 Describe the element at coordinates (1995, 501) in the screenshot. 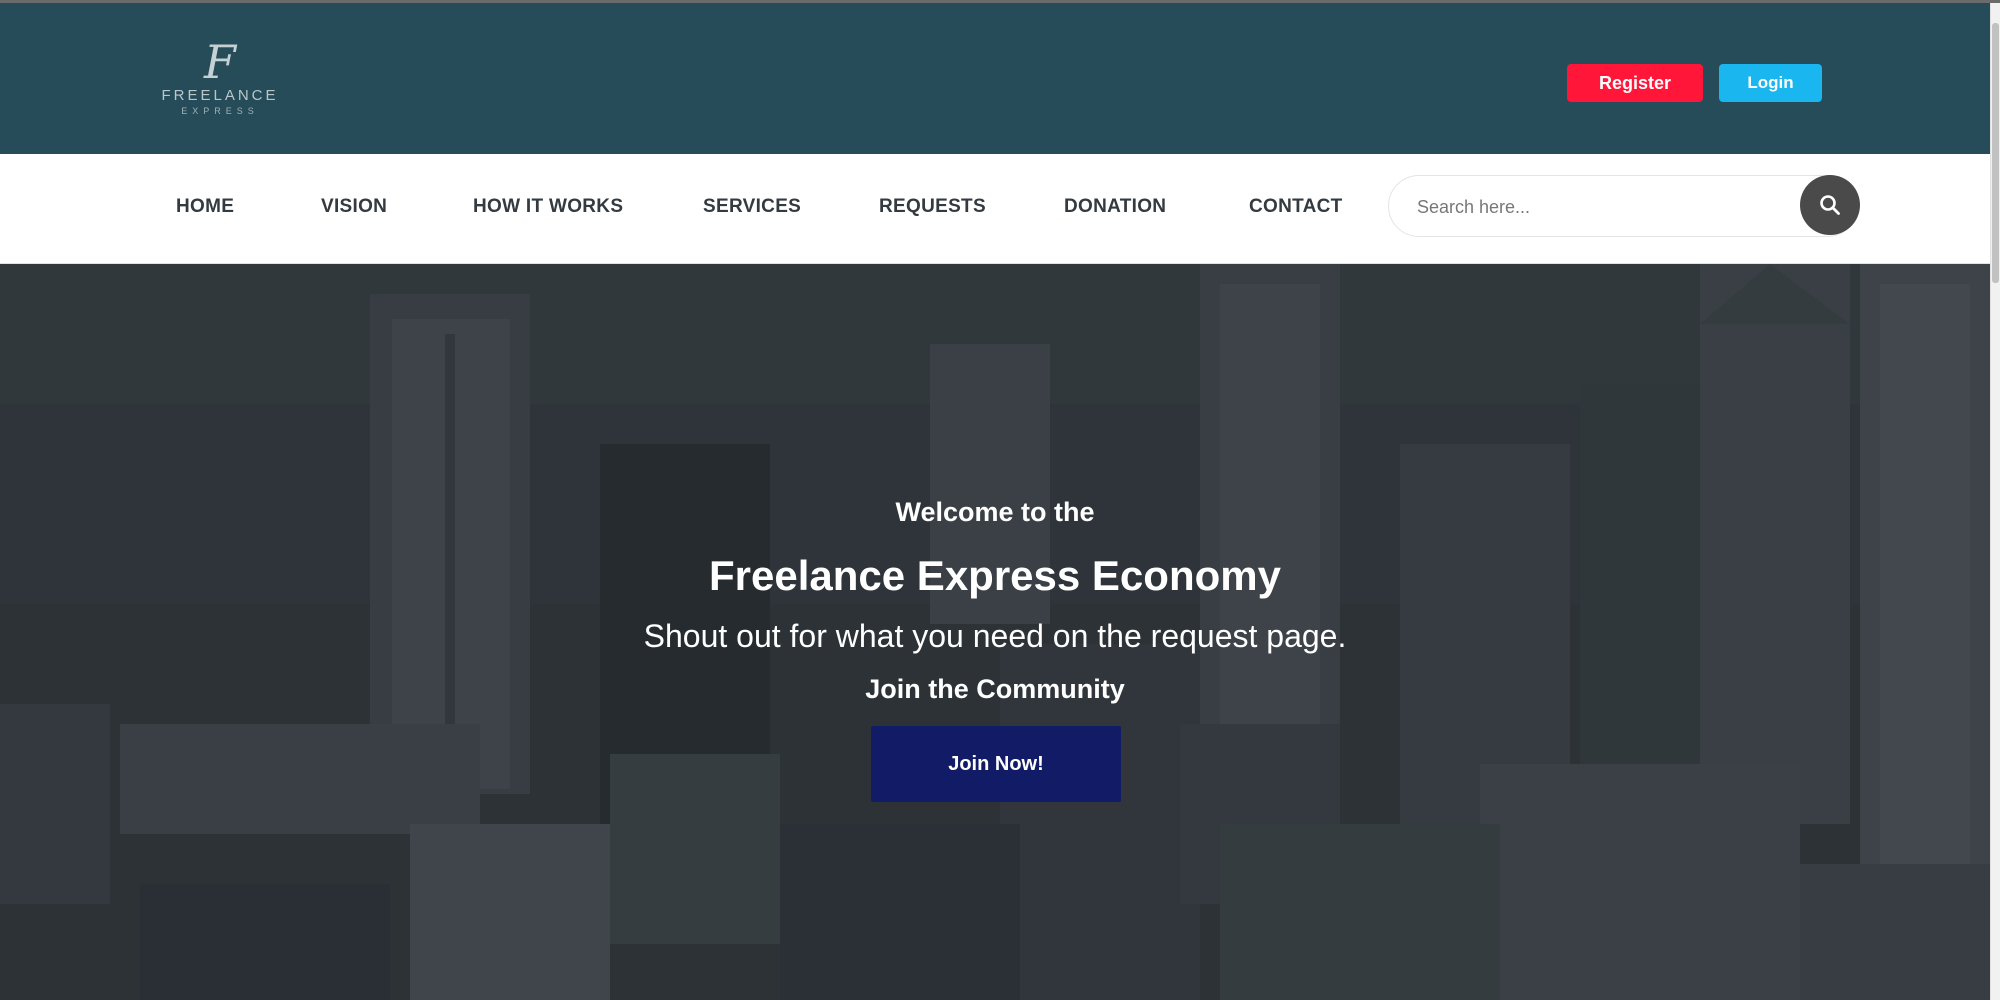

I see `page-scrollbar` at that location.